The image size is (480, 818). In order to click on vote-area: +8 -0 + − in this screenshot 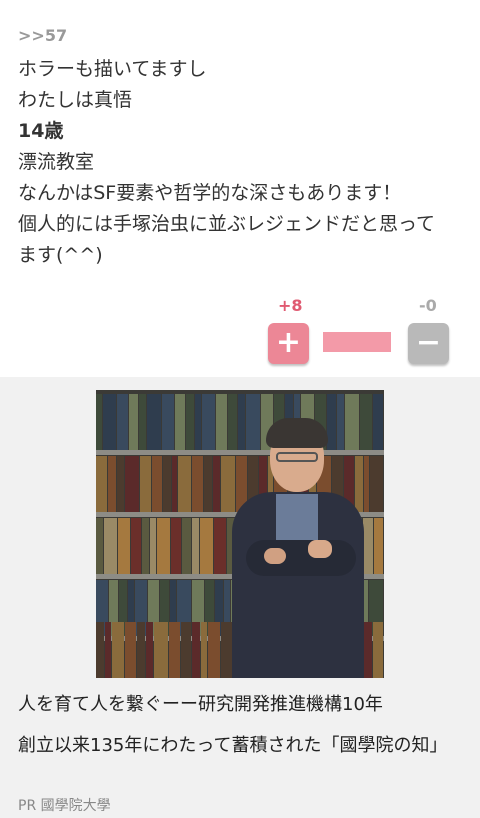, I will do `click(240, 331)`.